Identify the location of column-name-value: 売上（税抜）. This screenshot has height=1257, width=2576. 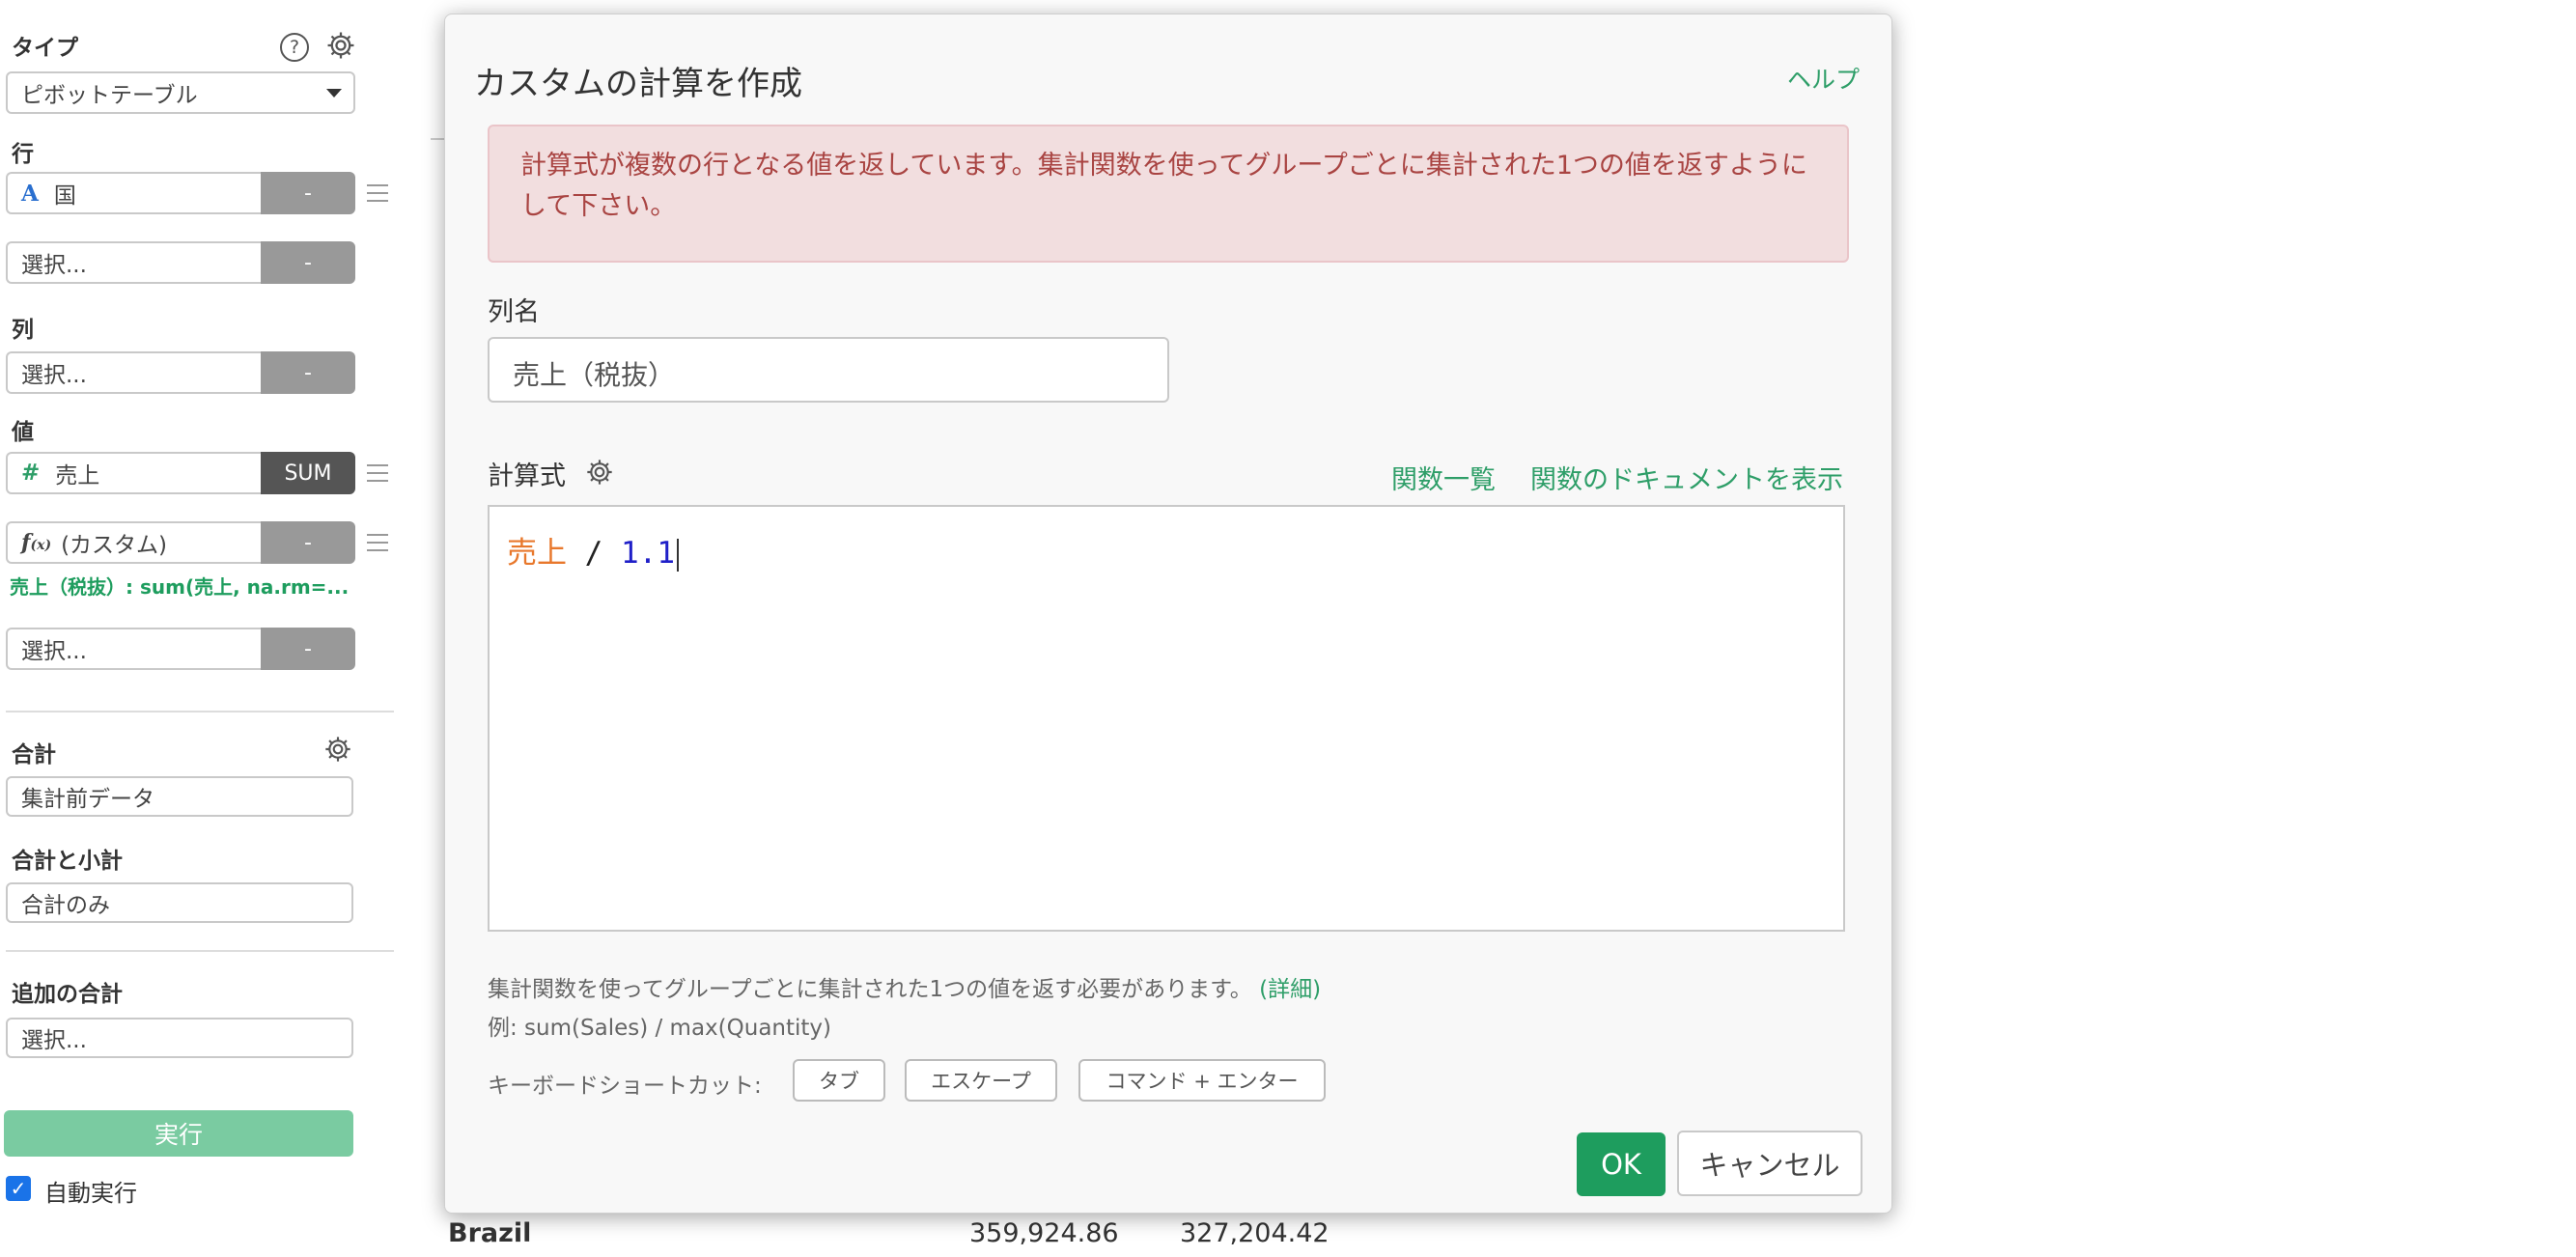
(595, 375).